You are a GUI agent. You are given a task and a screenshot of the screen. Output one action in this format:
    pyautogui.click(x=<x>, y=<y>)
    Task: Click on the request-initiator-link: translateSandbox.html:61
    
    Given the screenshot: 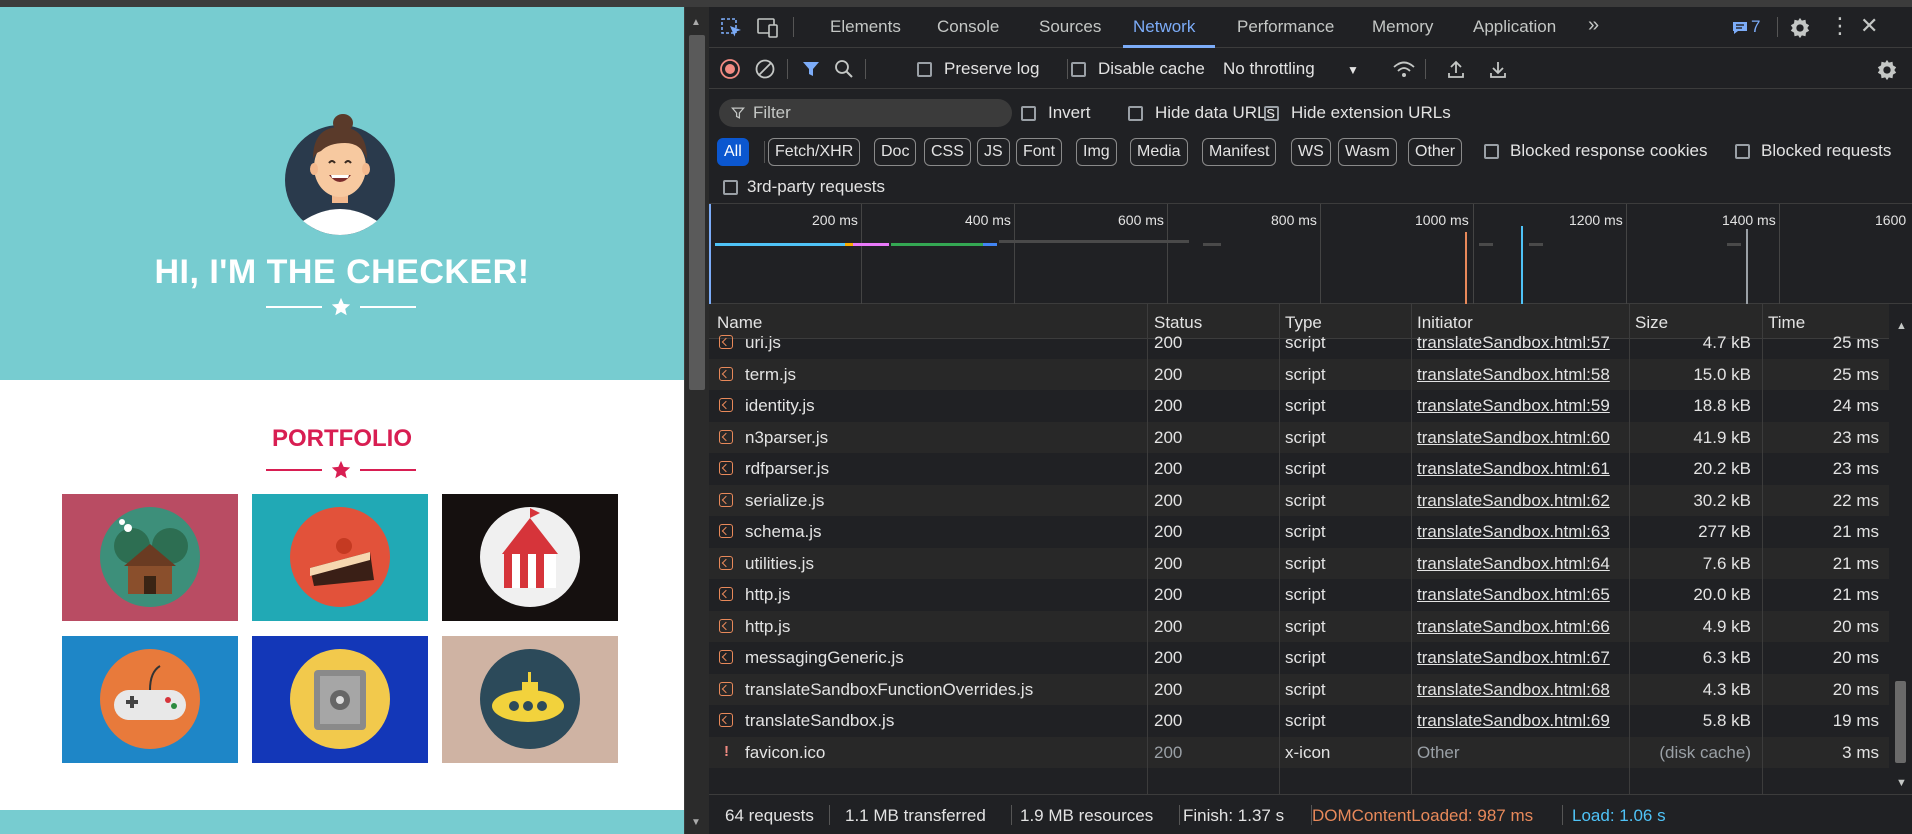 What is the action you would take?
    pyautogui.click(x=1513, y=469)
    